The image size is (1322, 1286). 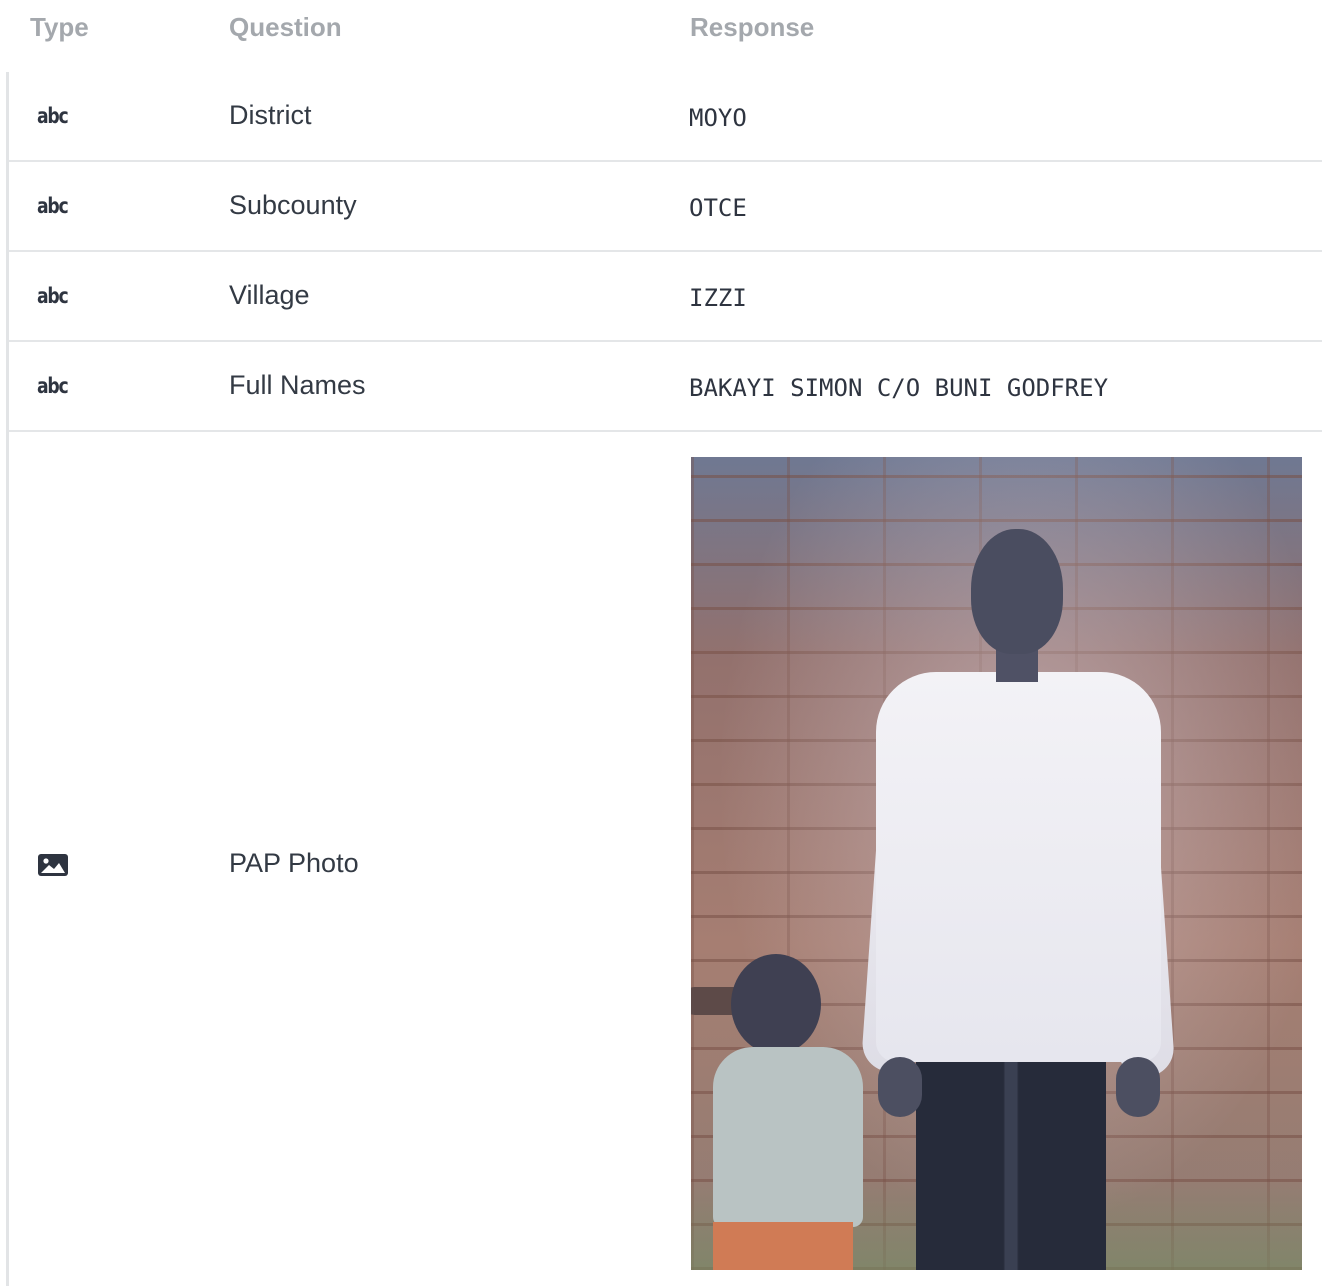 I want to click on header-type: Type, so click(x=59, y=27).